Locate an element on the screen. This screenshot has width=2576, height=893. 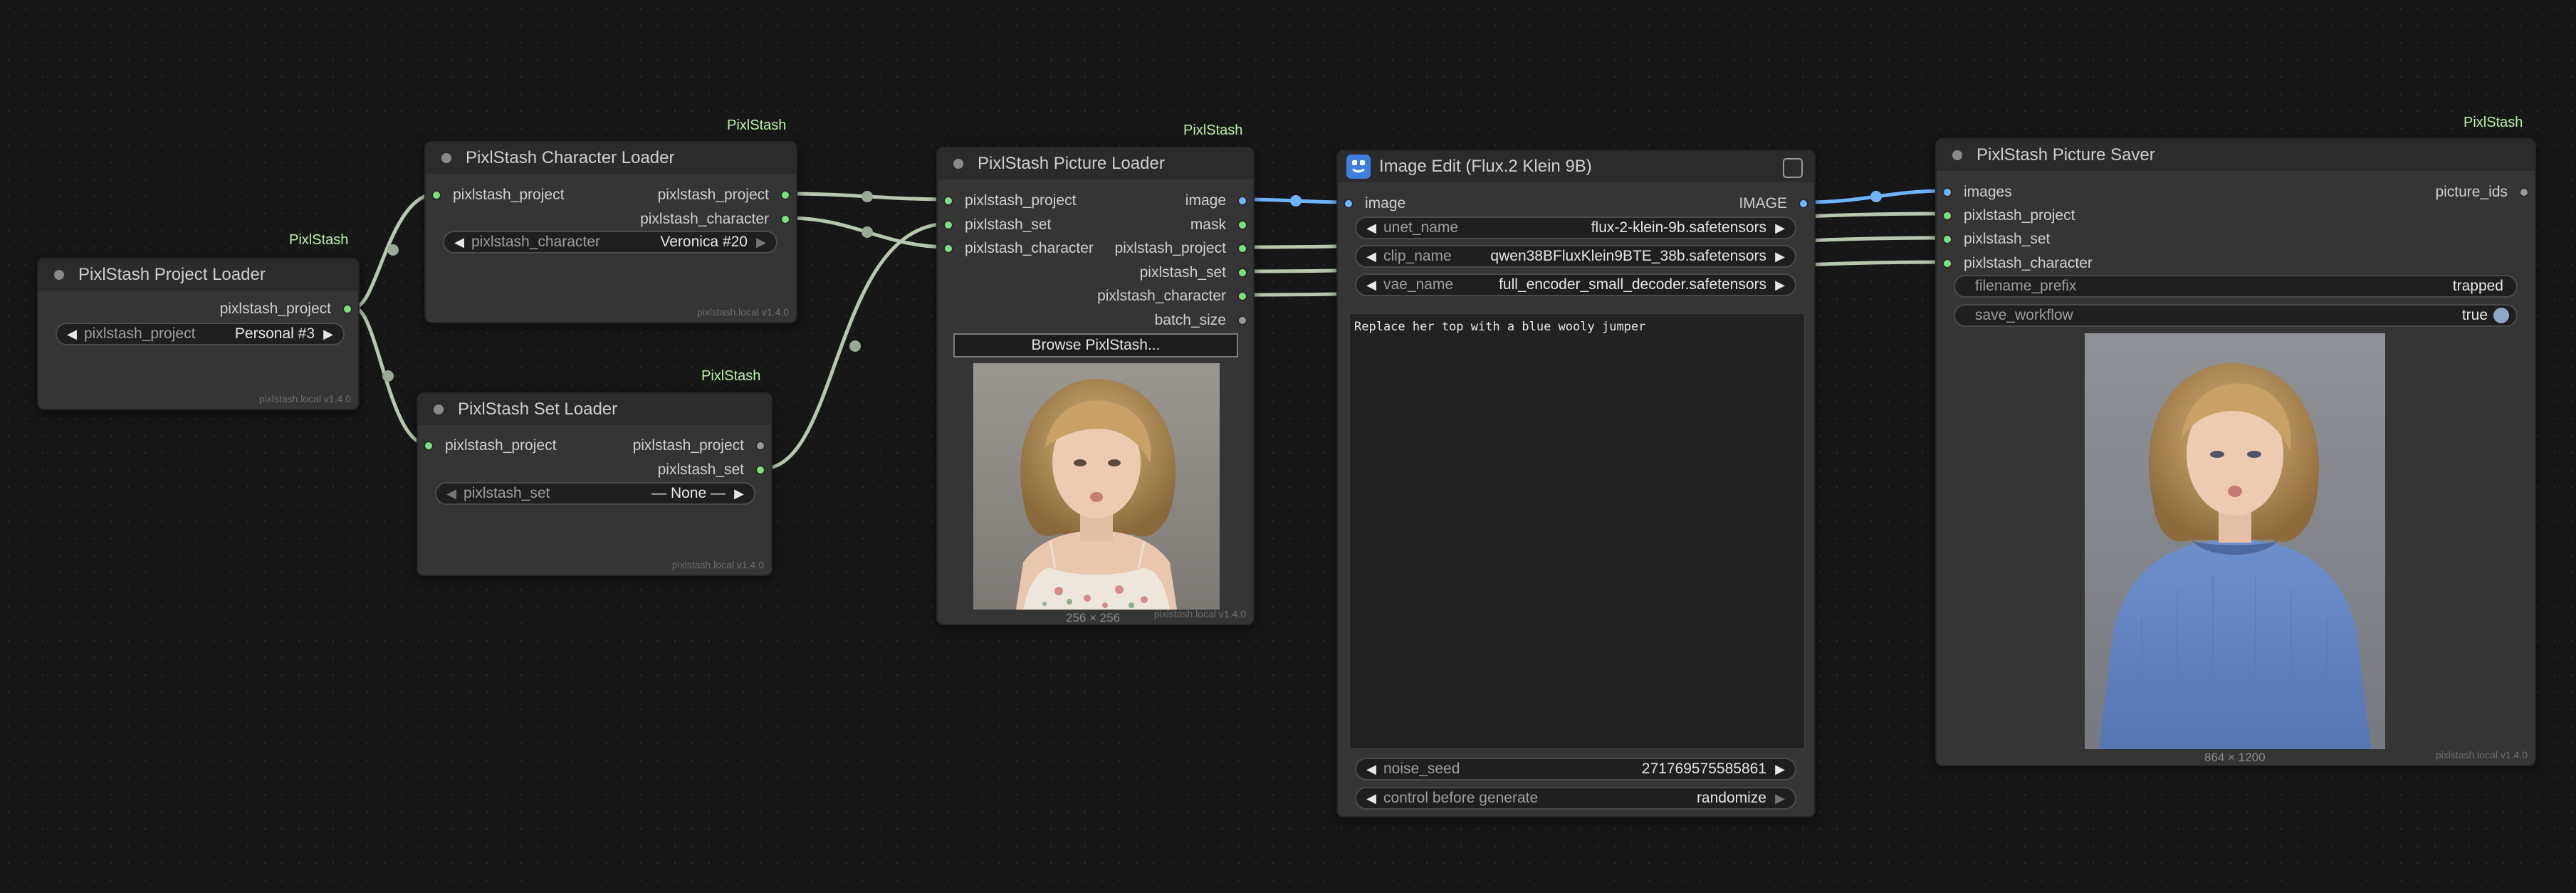
node-footer: pixlstash.local v1.4.0 is located at coordinates (2481, 755).